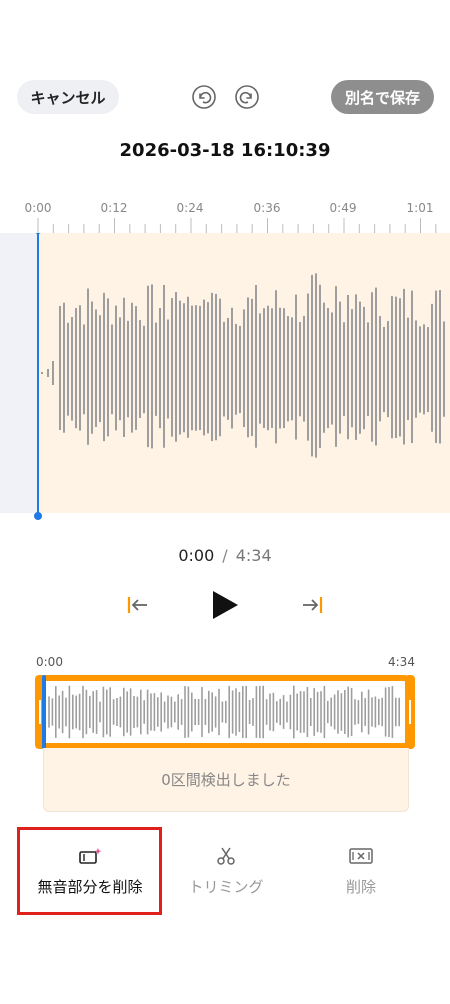 This screenshot has height=1004, width=450. Describe the element at coordinates (38, 208) in the screenshot. I see `timeline-tick-label: 0:00` at that location.